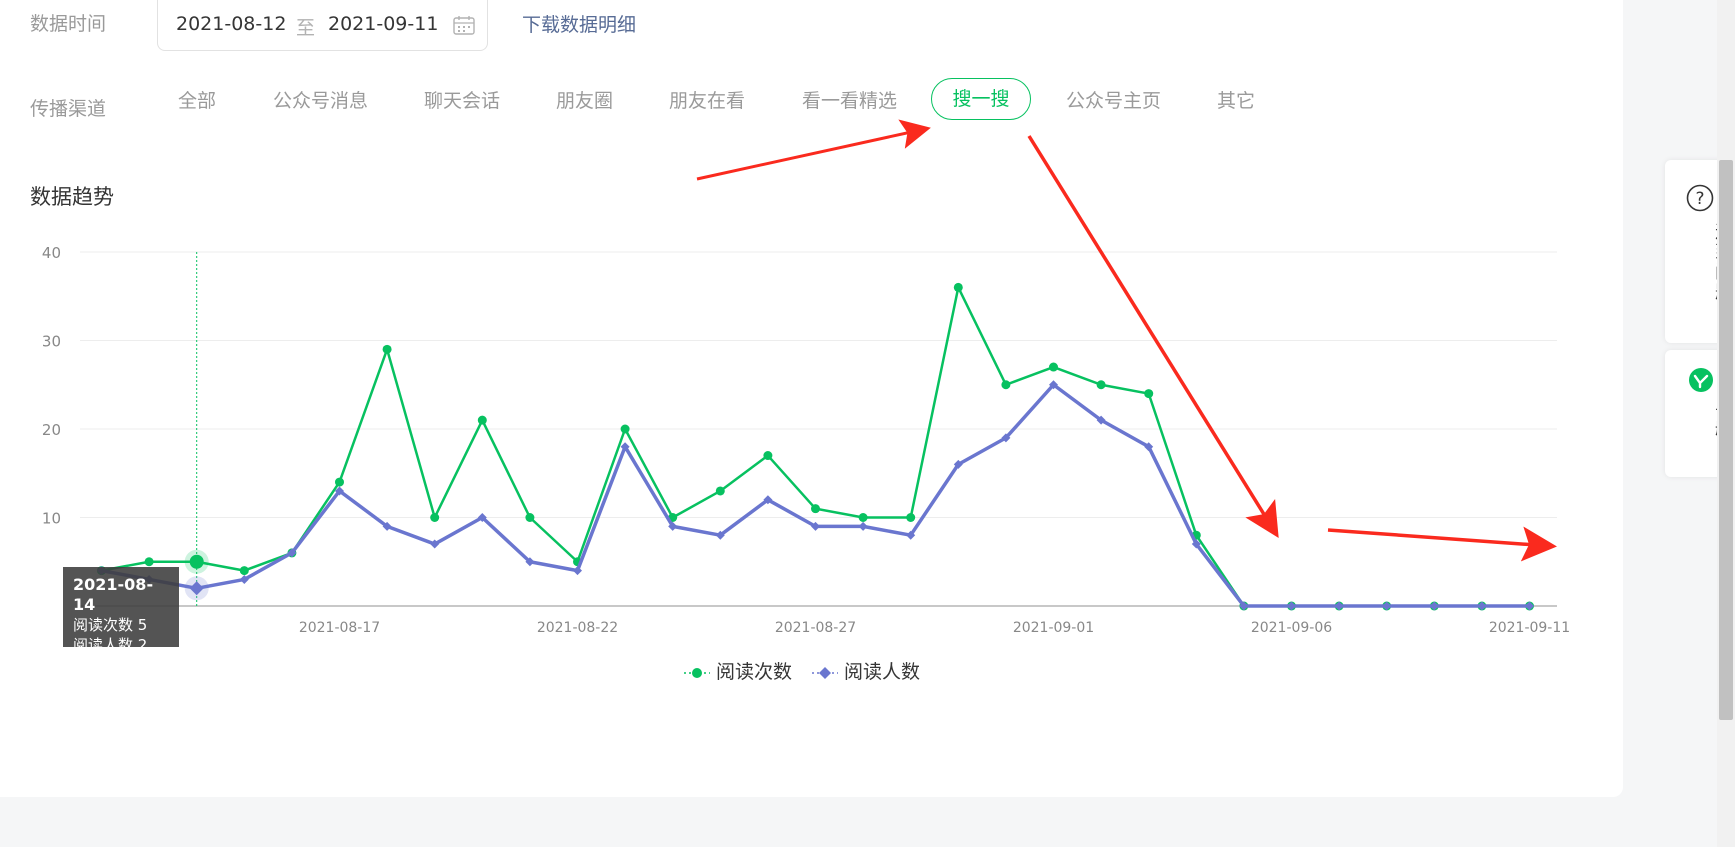 The height and width of the screenshot is (847, 1735). I want to click on legend-item-reads: 阅读次数, so click(738, 670).